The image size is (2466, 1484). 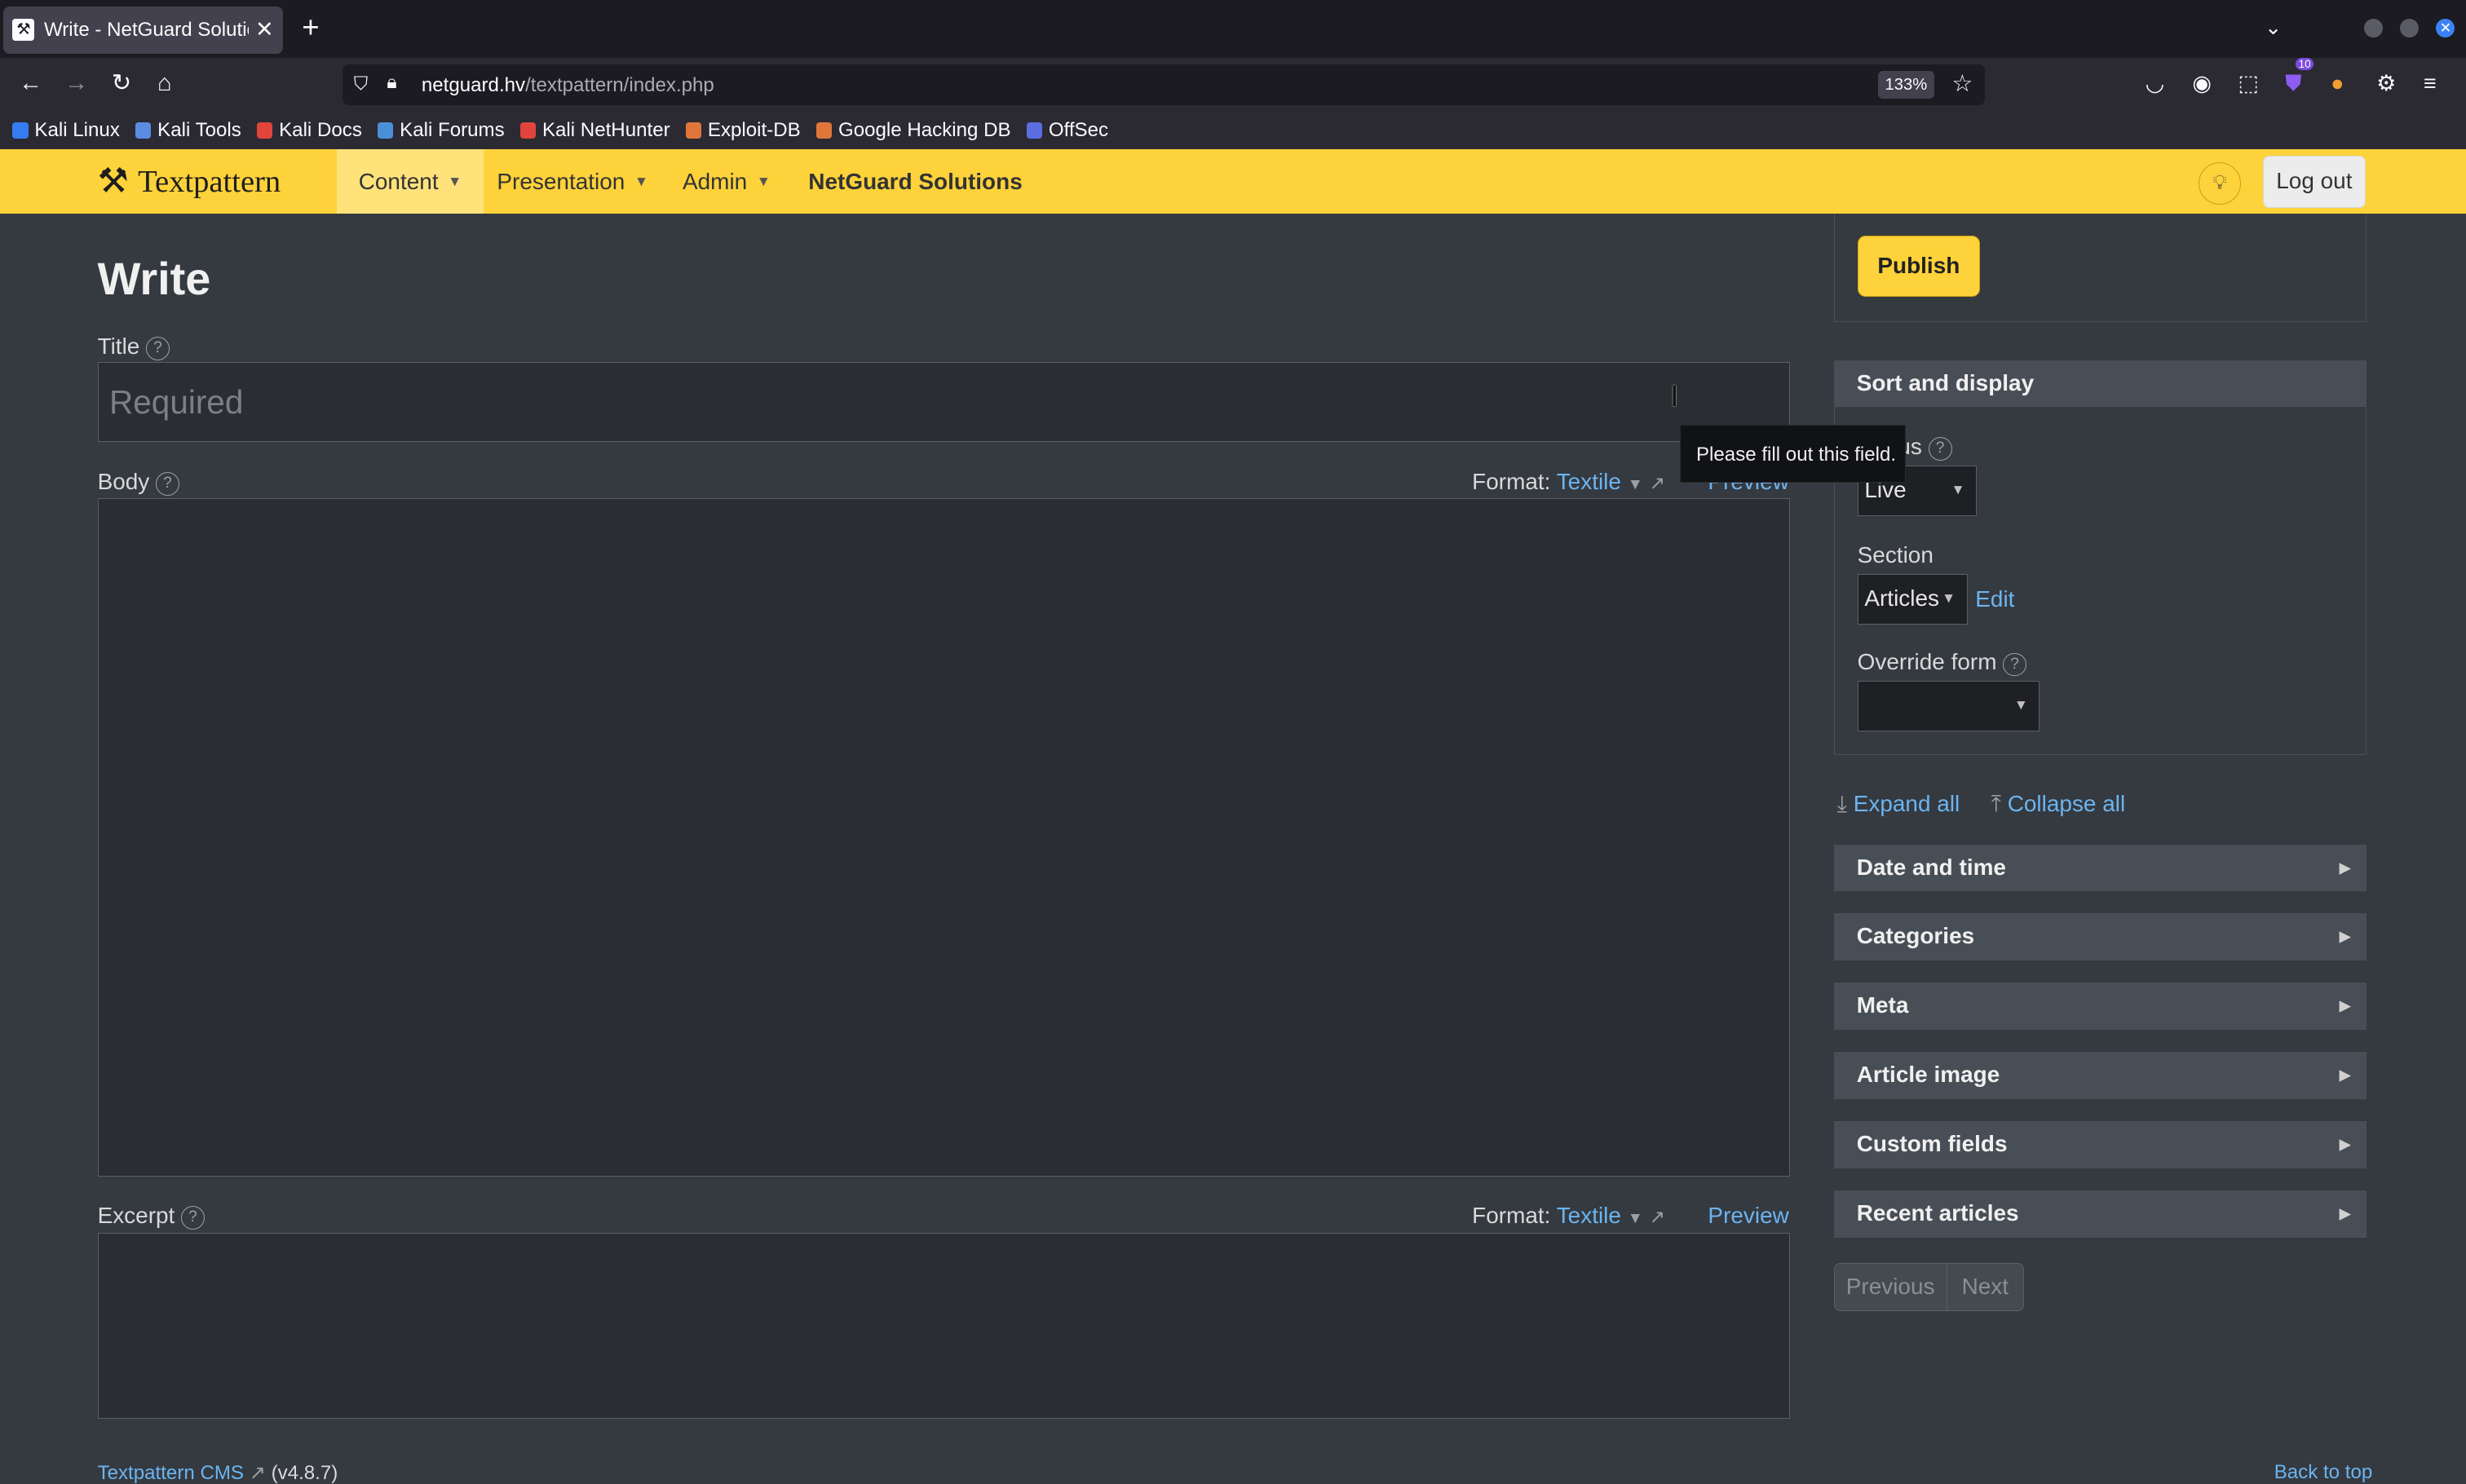 I want to click on expand-all-link: ⤓ Expand all, so click(x=1898, y=804).